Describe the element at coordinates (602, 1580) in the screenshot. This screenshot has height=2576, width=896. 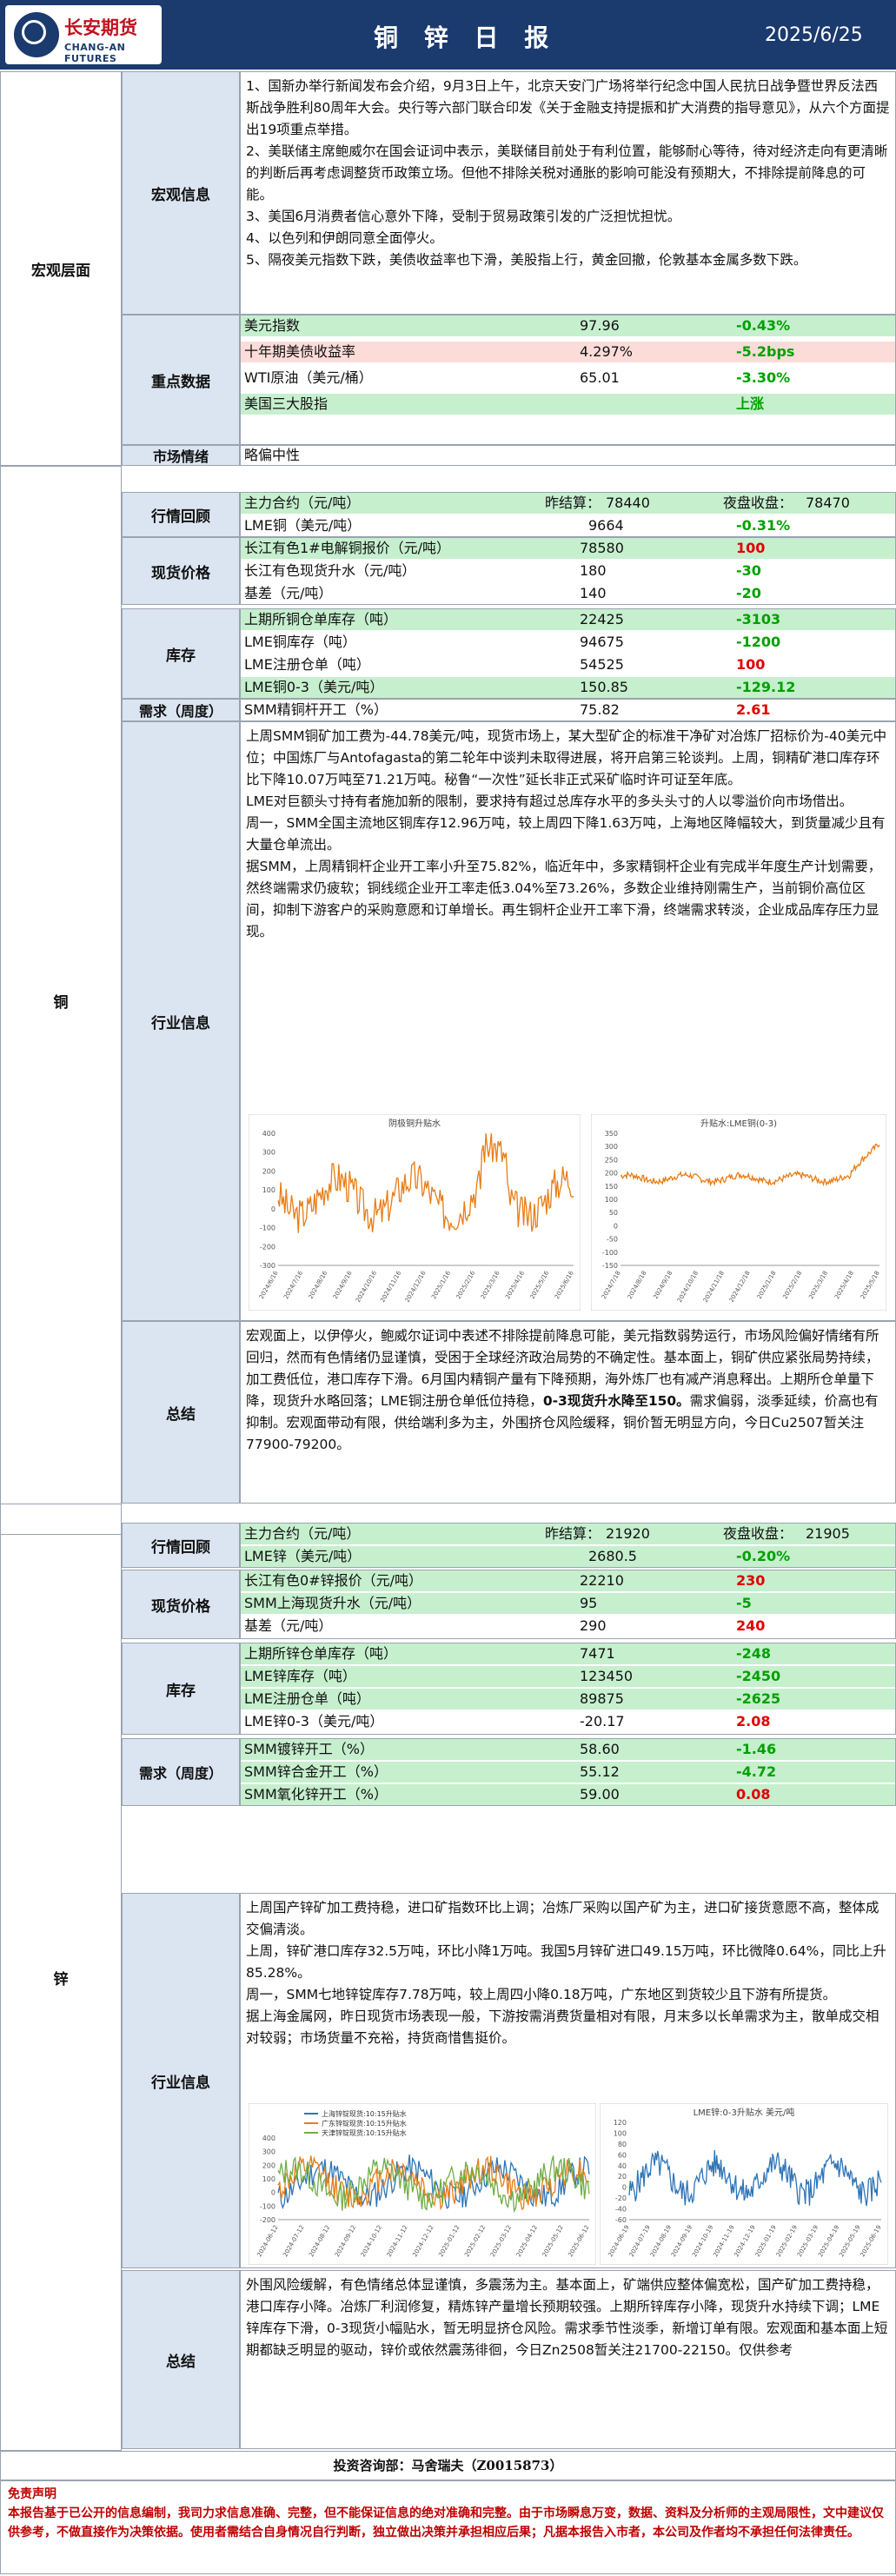
I see `row-value: 22210` at that location.